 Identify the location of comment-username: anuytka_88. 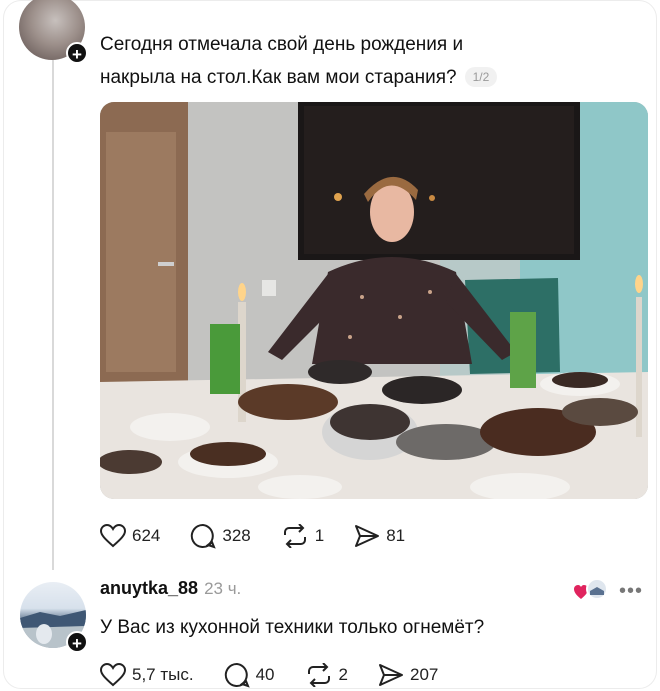
(149, 588).